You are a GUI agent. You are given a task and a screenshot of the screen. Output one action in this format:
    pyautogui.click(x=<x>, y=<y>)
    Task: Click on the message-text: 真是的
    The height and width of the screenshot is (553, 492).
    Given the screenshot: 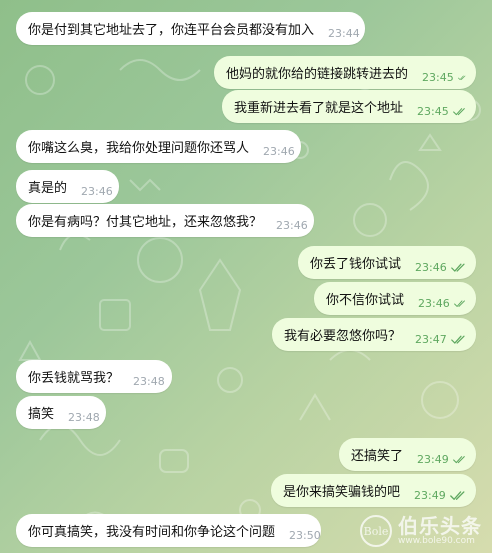 What is the action you would take?
    pyautogui.click(x=48, y=188)
    